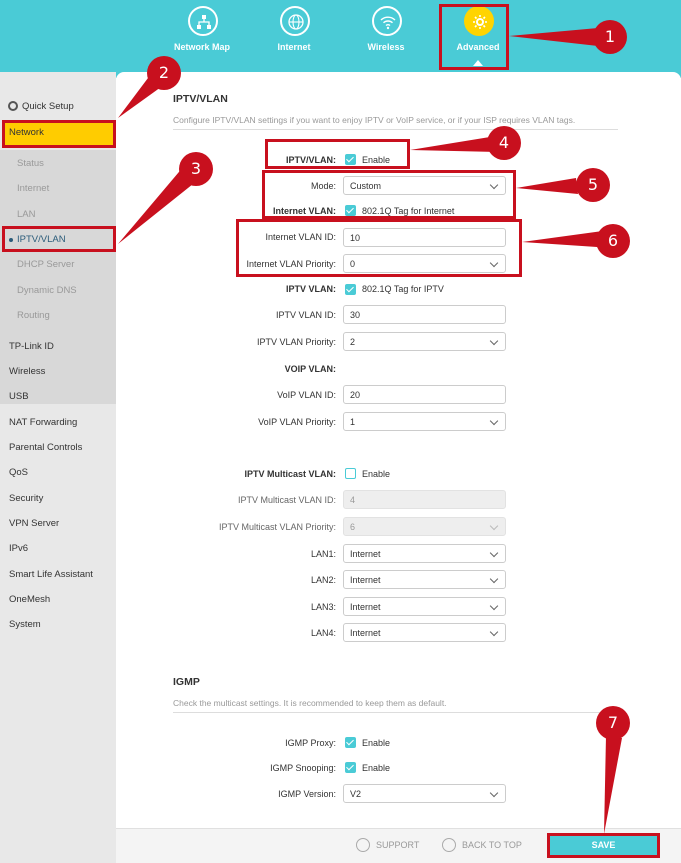 The width and height of the screenshot is (681, 863). What do you see at coordinates (613, 241) in the screenshot?
I see `annotation-badge-6: 6` at bounding box center [613, 241].